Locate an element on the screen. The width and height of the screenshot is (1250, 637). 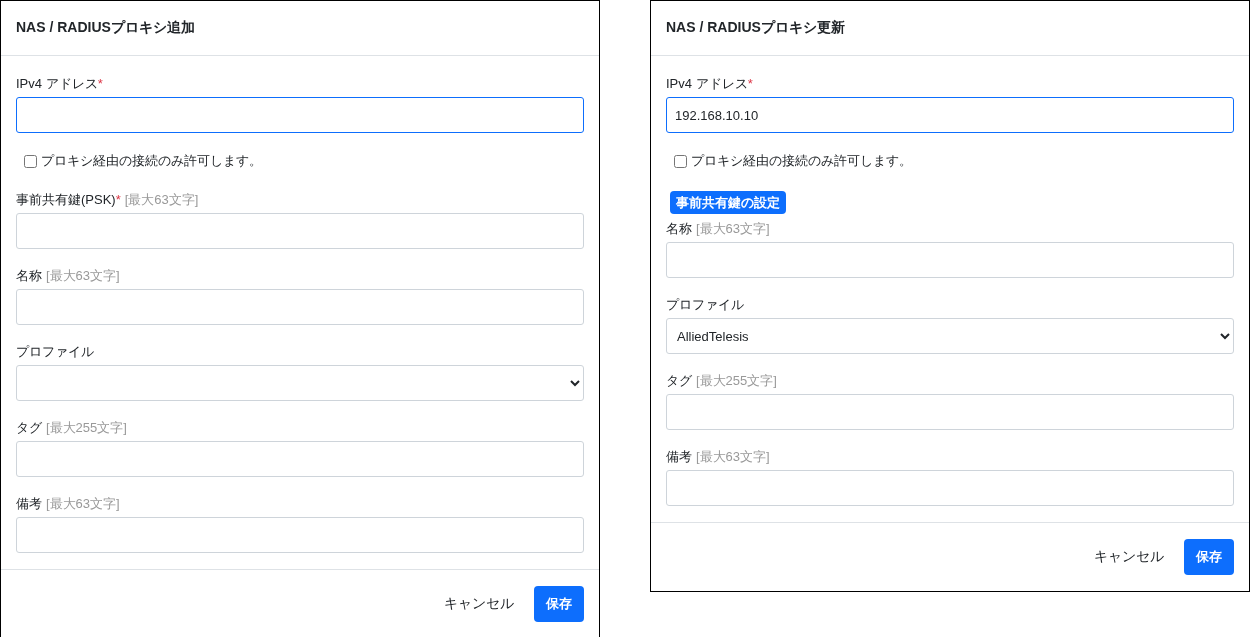
dialog-title: NAS / RADIUSプロキシ更新 is located at coordinates (755, 28).